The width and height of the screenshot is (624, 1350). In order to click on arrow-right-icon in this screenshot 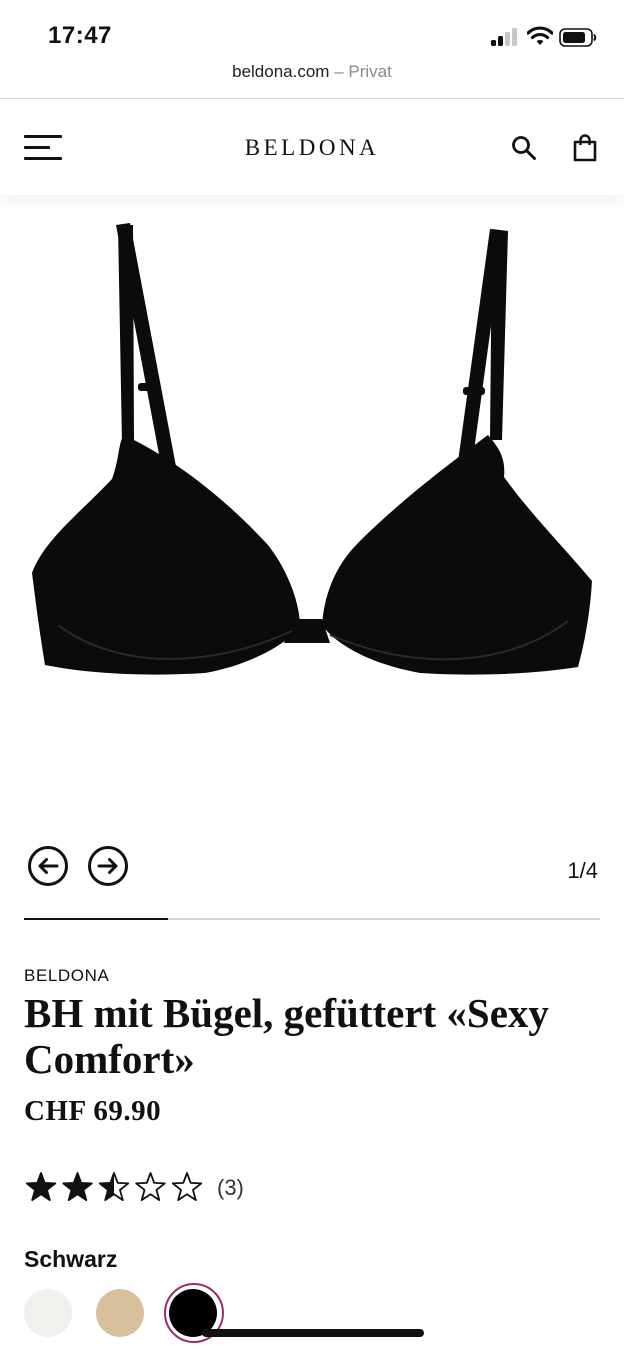, I will do `click(108, 866)`.